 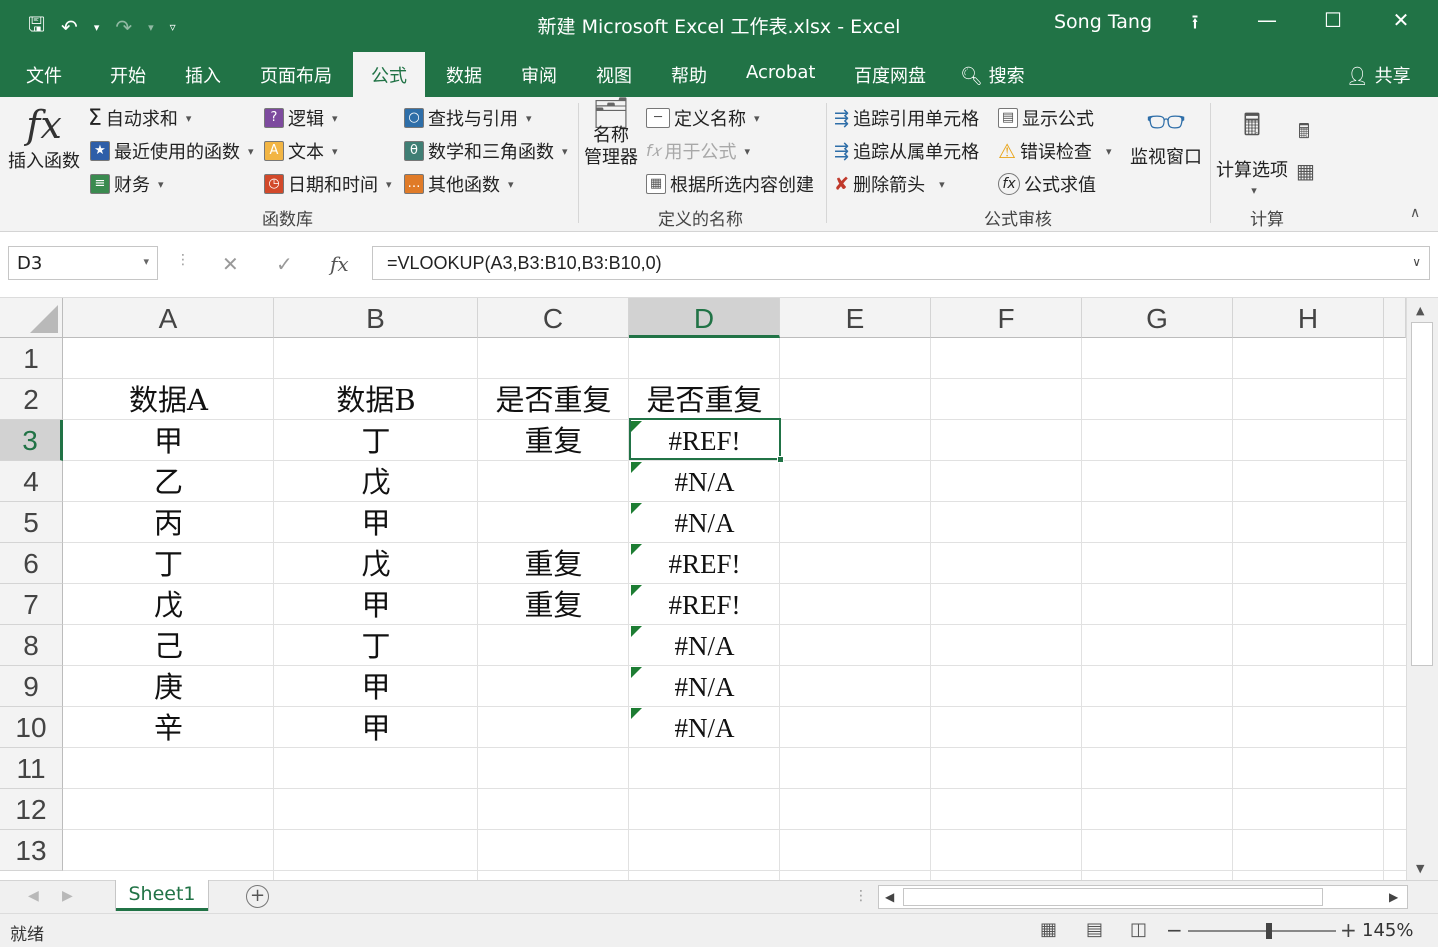 I want to click on cell-c5, so click(x=553, y=522).